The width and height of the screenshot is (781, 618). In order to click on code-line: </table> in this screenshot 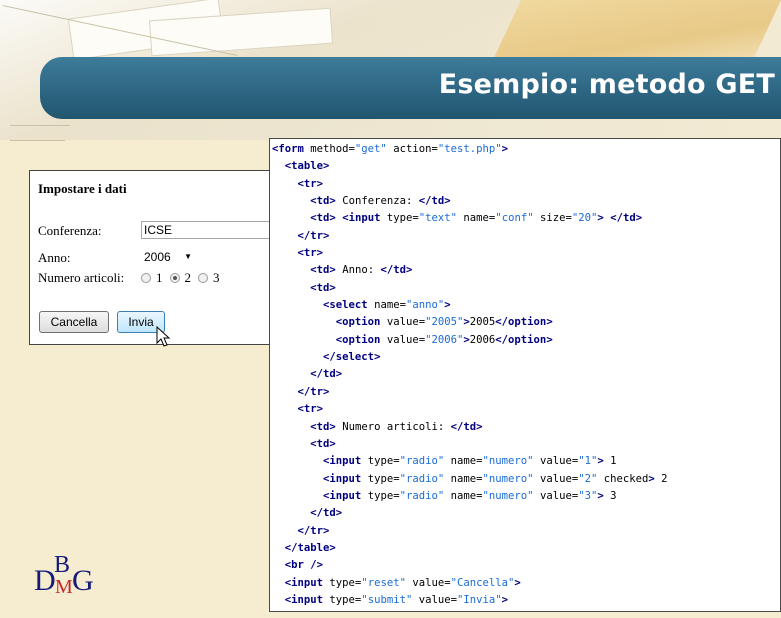, I will do `click(310, 547)`.